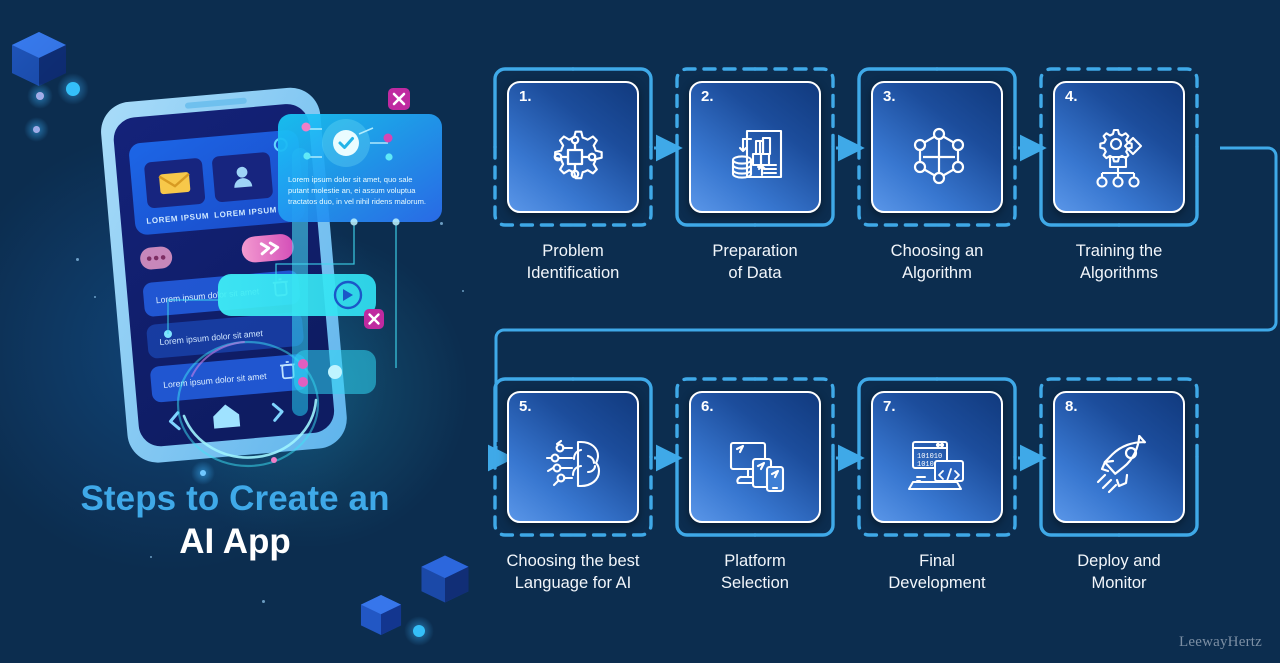 The image size is (1280, 663). Describe the element at coordinates (573, 582) in the screenshot. I see `step-label-line2-5: Language for AI` at that location.